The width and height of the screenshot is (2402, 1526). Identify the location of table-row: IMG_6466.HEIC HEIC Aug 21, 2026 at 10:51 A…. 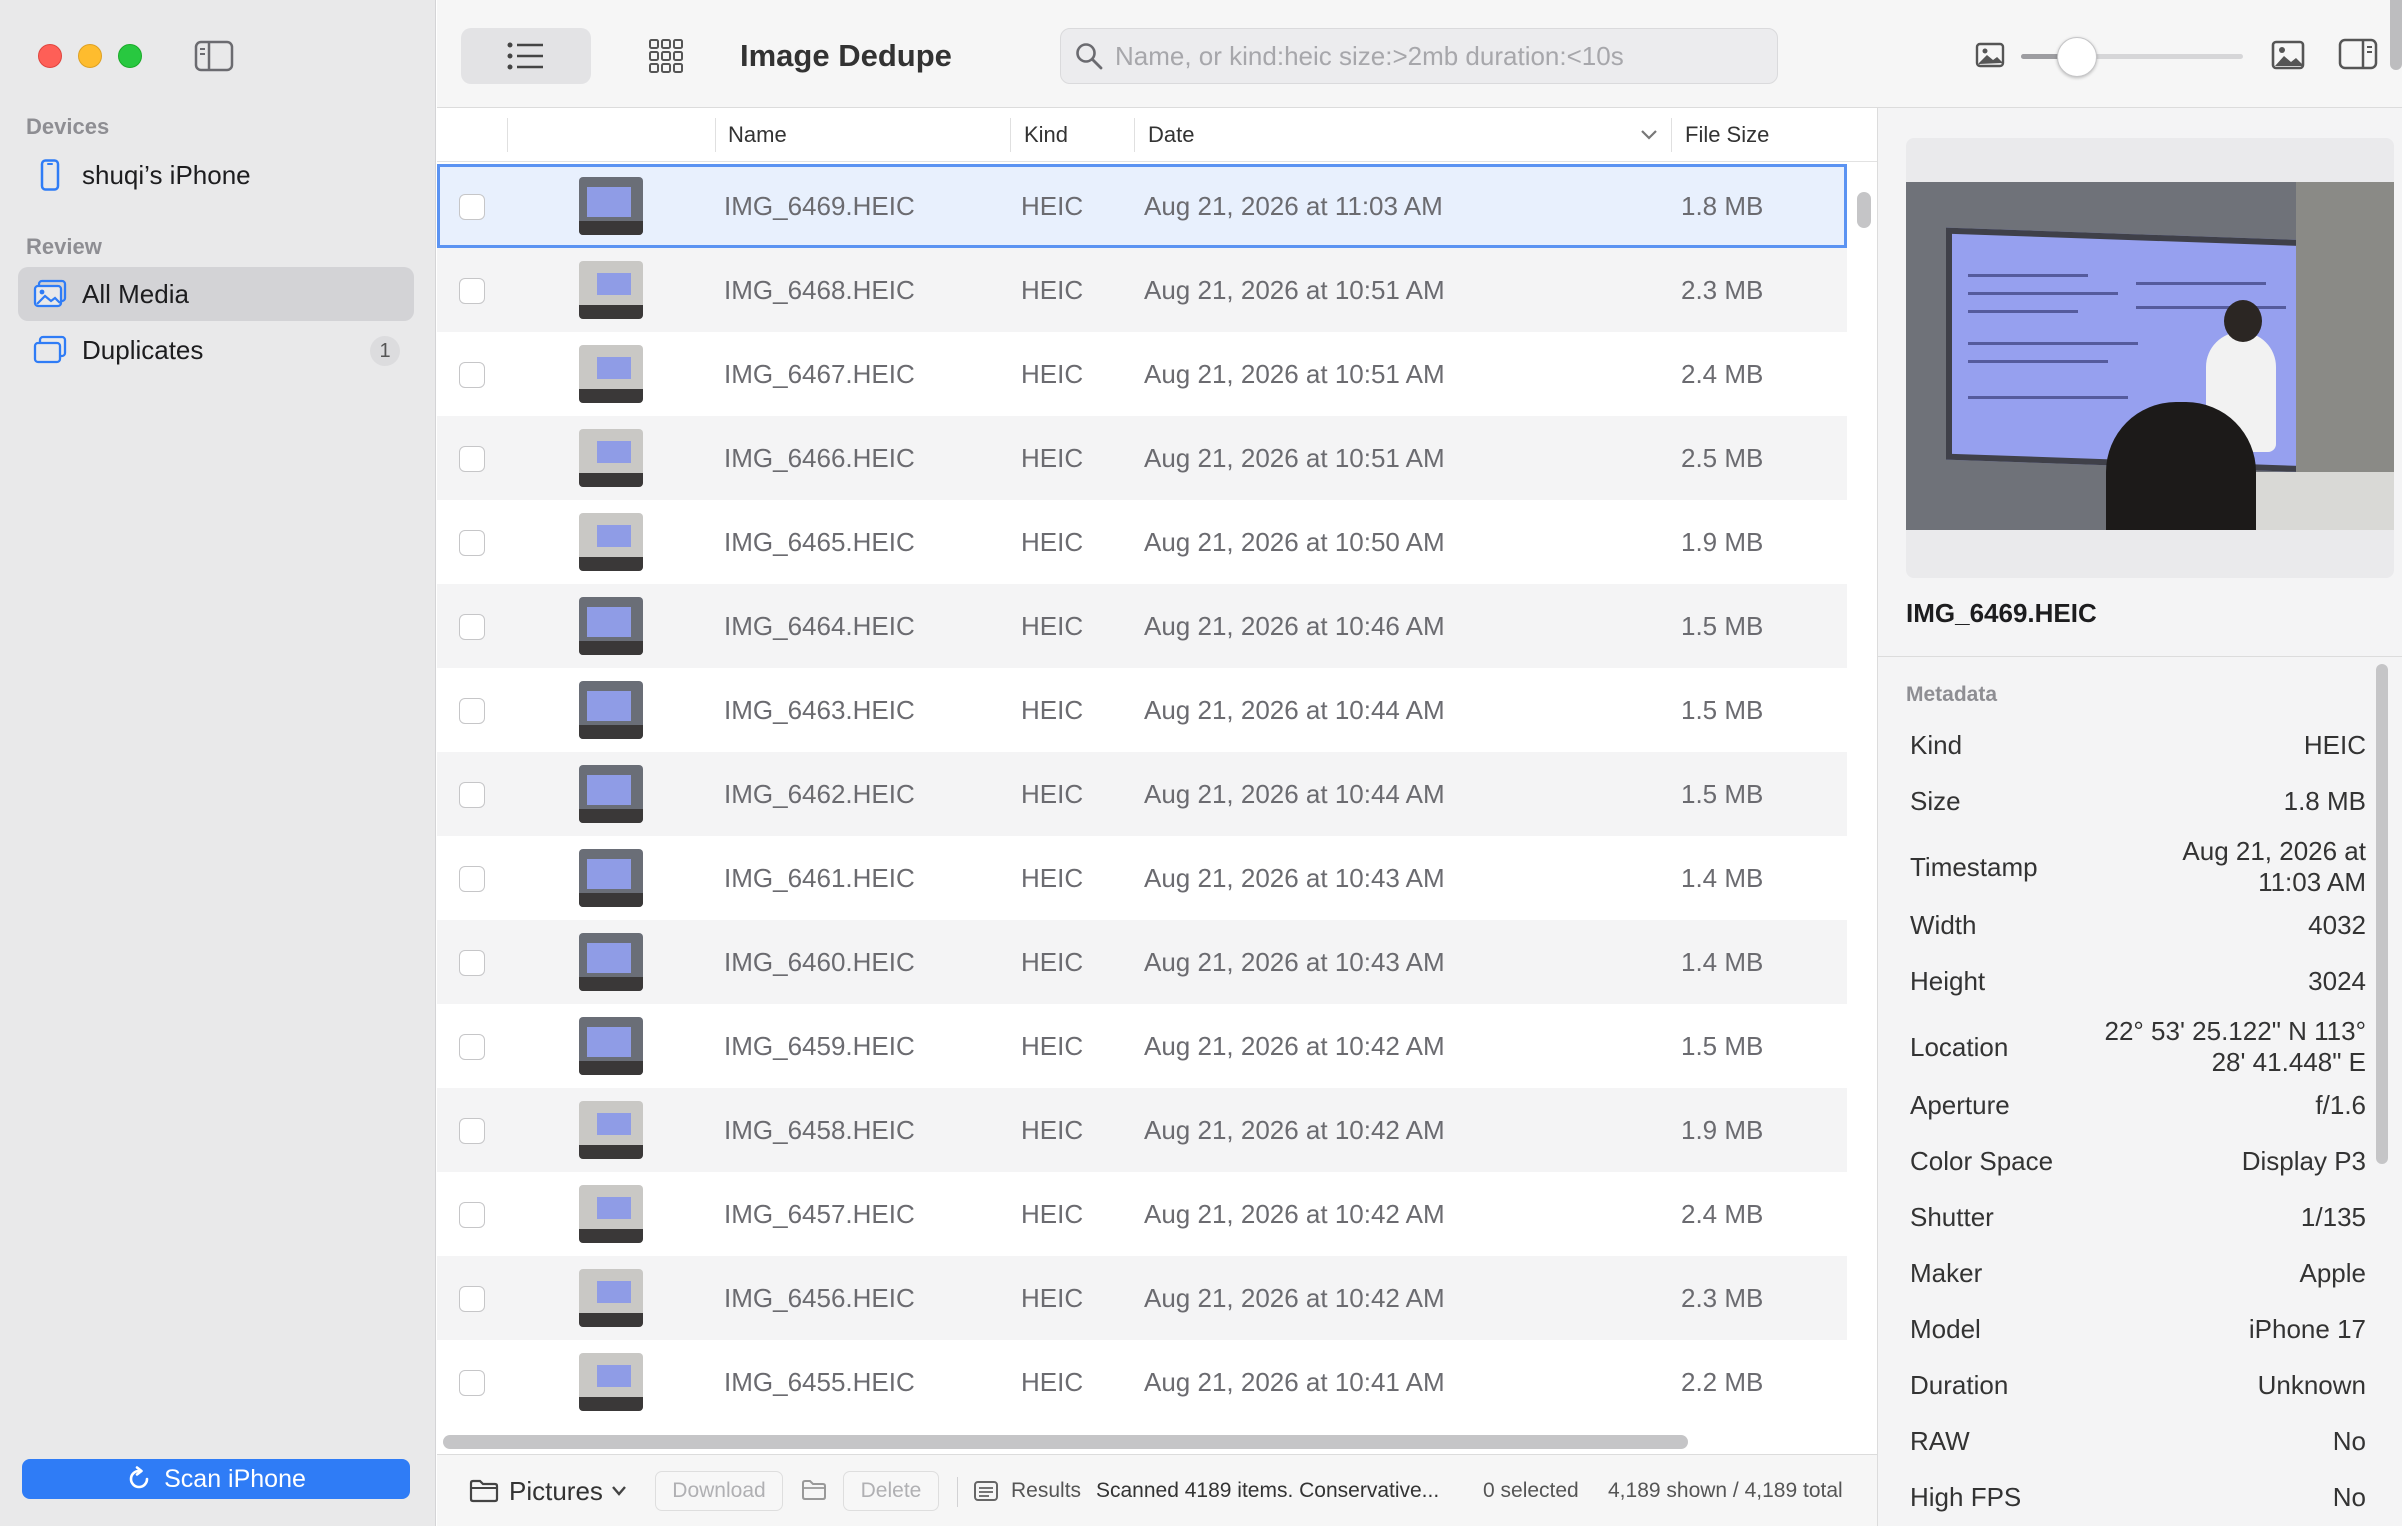
(1142, 458).